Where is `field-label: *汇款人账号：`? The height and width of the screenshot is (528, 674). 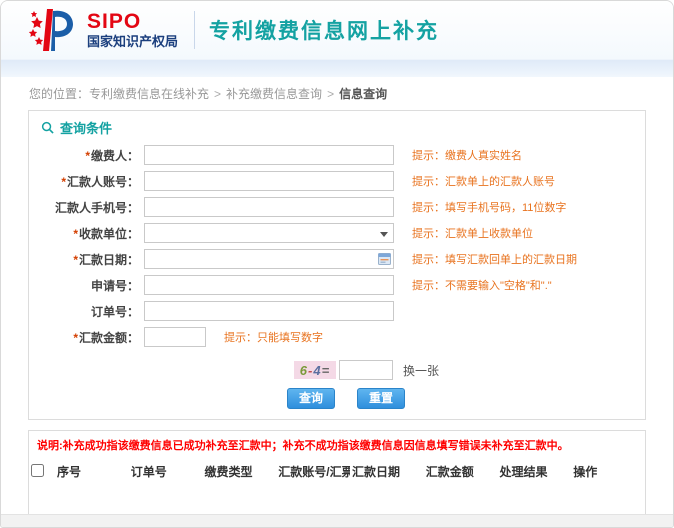
field-label: *汇款人账号： is located at coordinates (100, 181).